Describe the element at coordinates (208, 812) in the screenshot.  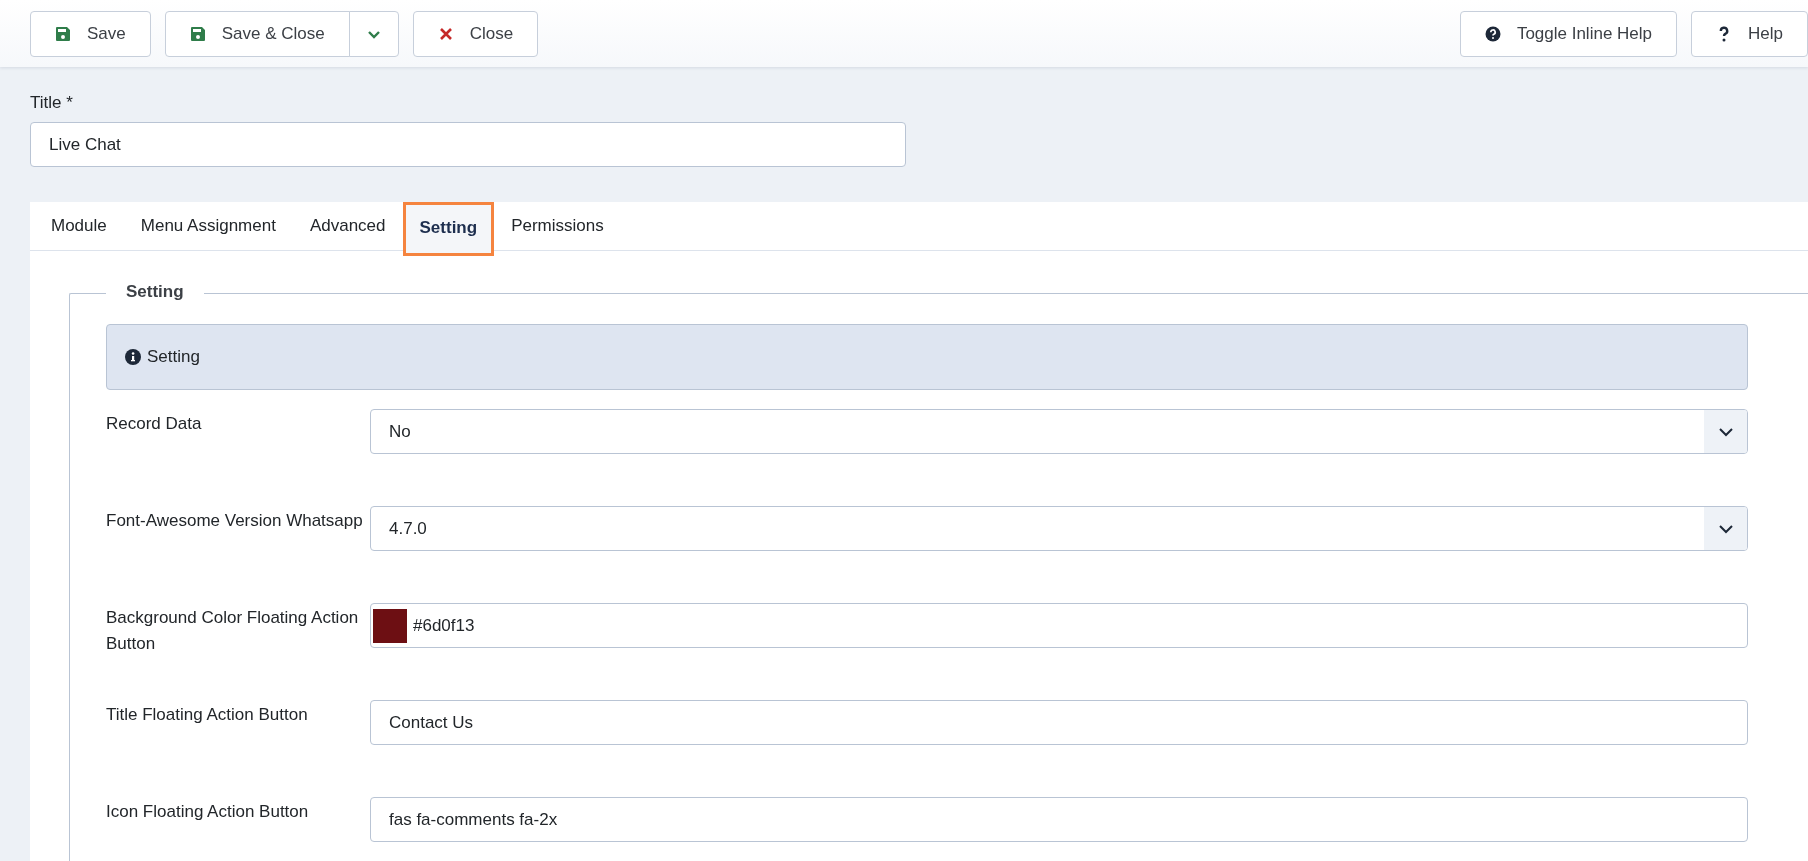
I see `field-label: Icon Floating Action Button` at that location.